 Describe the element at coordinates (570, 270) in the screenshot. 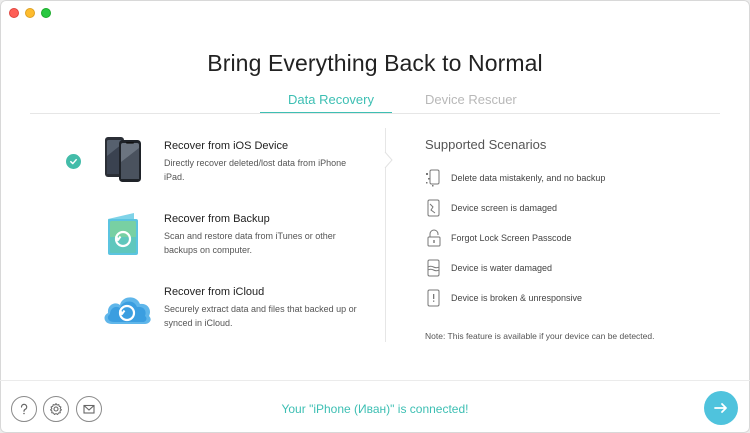

I see `scenario-item: Device is water damaged` at that location.